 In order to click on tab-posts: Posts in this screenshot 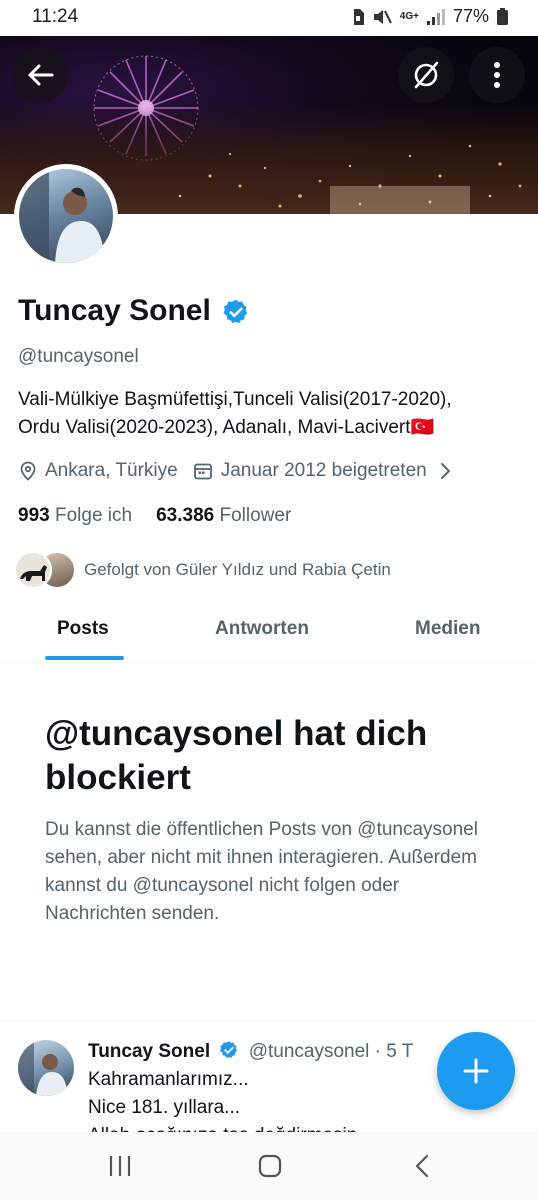, I will do `click(83, 629)`.